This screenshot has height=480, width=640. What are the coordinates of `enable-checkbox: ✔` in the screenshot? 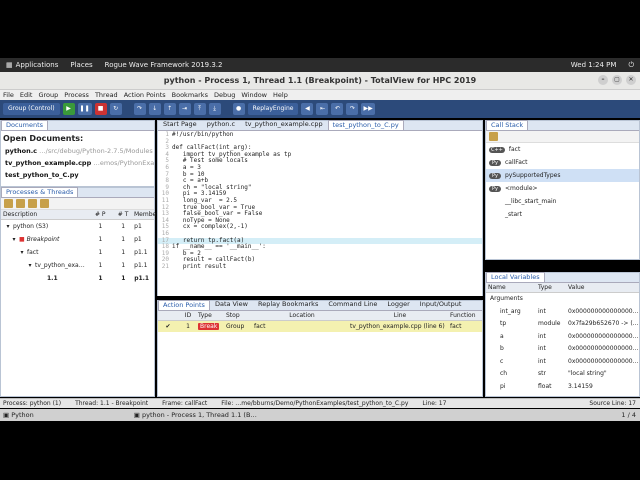 It's located at (168, 326).